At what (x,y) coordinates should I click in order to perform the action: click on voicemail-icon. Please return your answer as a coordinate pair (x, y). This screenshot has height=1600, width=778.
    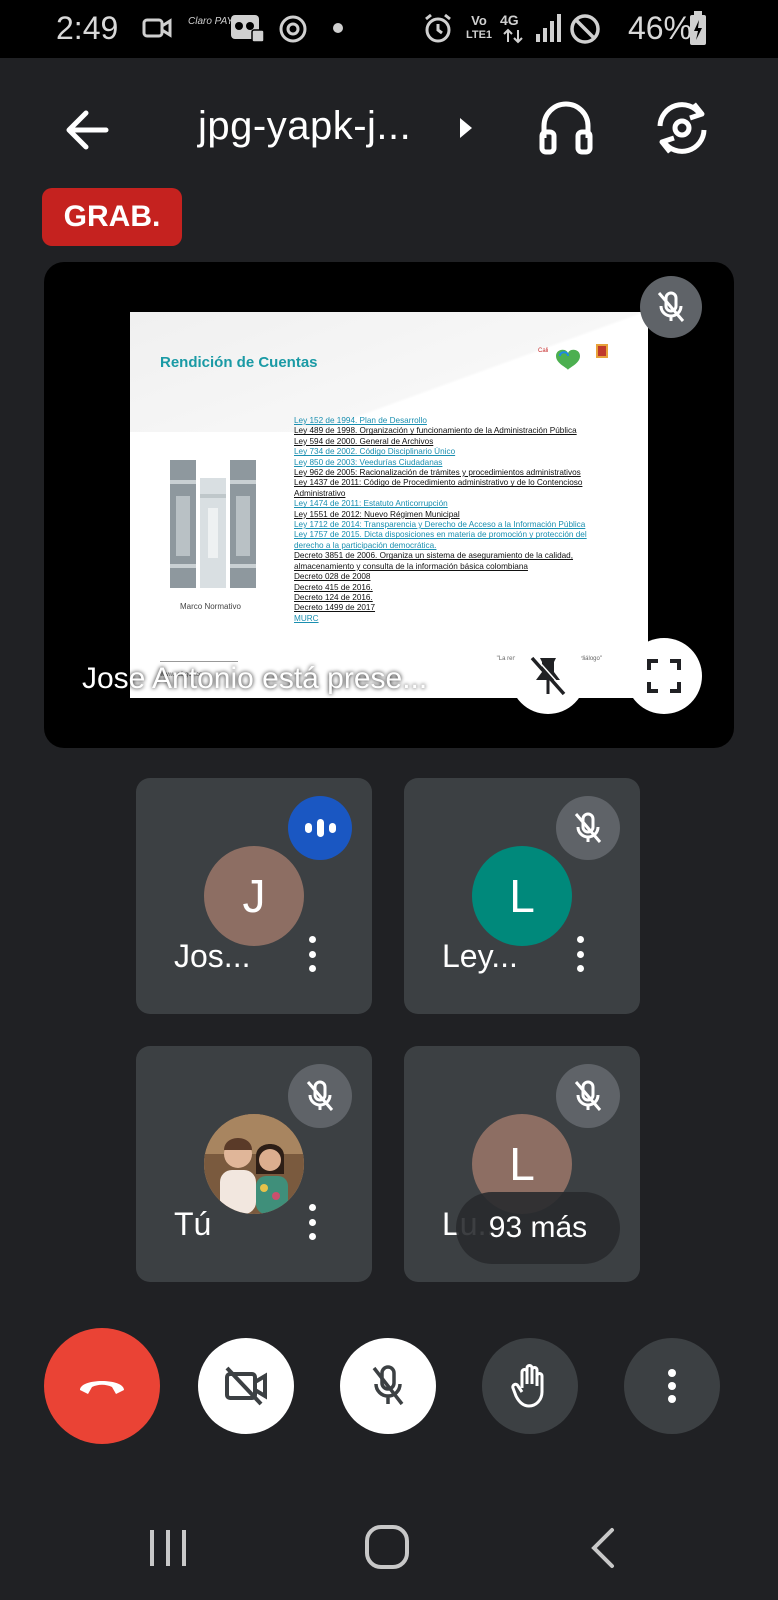
    Looking at the image, I should click on (247, 28).